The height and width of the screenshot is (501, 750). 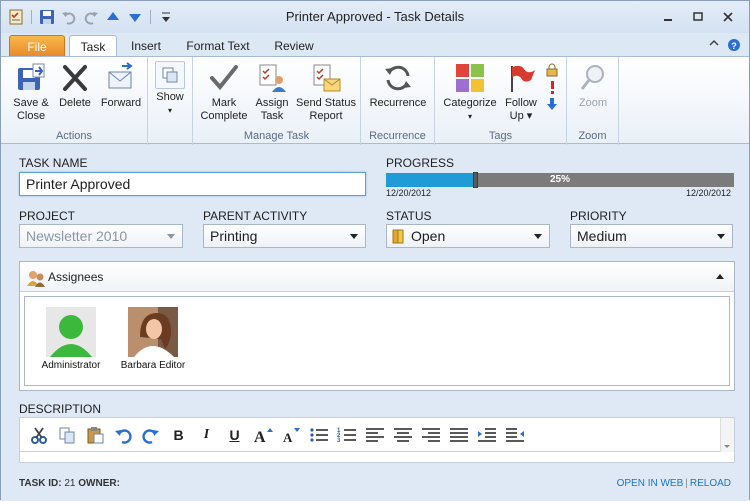 I want to click on copy-icon, so click(x=66, y=435).